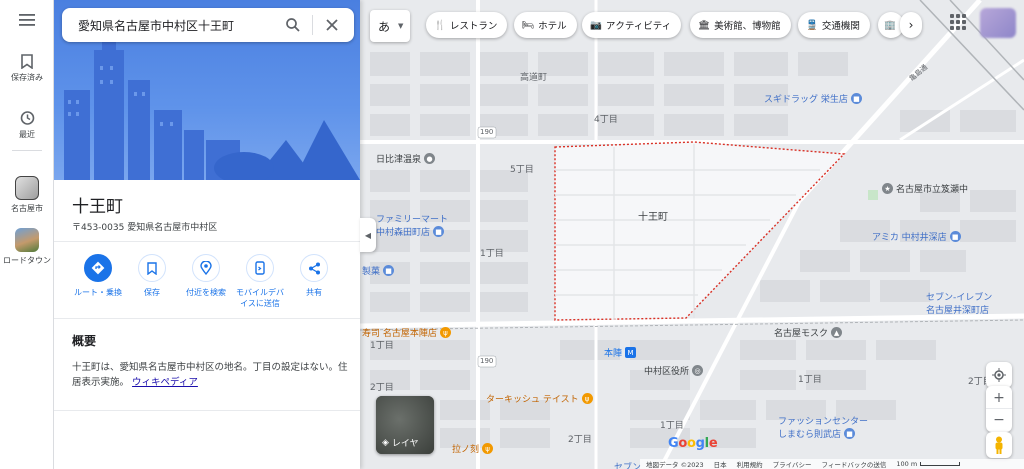 This screenshot has height=469, width=1024. I want to click on collapse-panel-button: ◀, so click(368, 235).